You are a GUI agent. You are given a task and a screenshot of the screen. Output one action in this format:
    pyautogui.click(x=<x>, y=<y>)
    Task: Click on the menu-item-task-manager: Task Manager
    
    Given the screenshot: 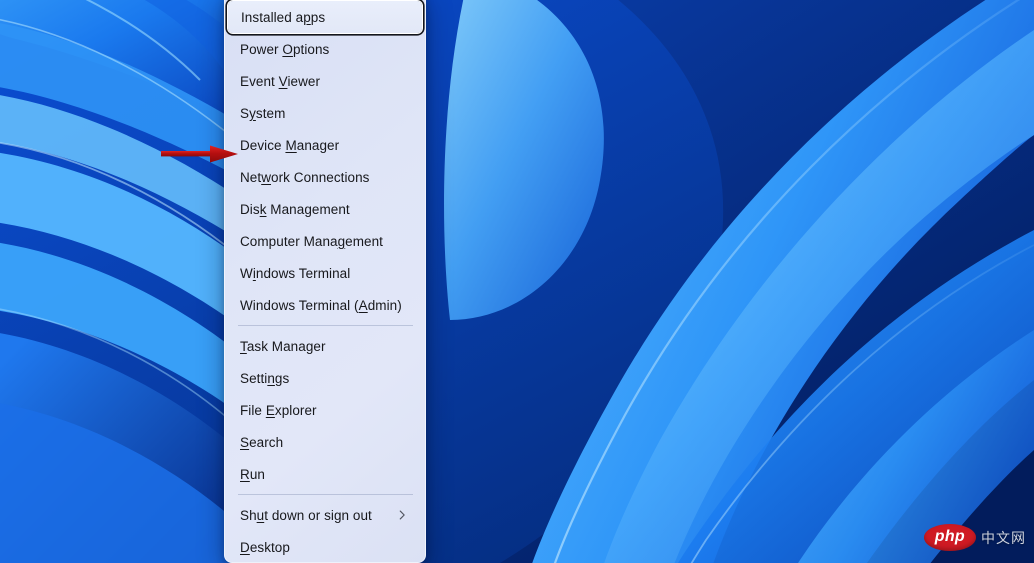 What is the action you would take?
    pyautogui.click(x=325, y=346)
    